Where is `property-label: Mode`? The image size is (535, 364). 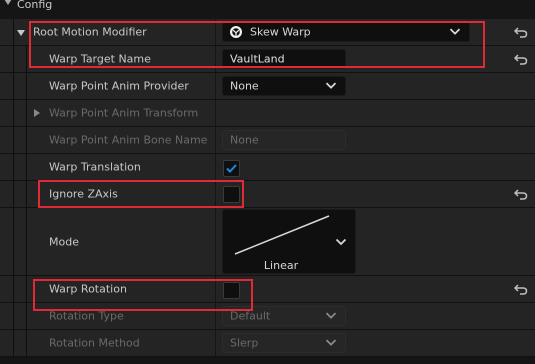 property-label: Mode is located at coordinates (64, 241).